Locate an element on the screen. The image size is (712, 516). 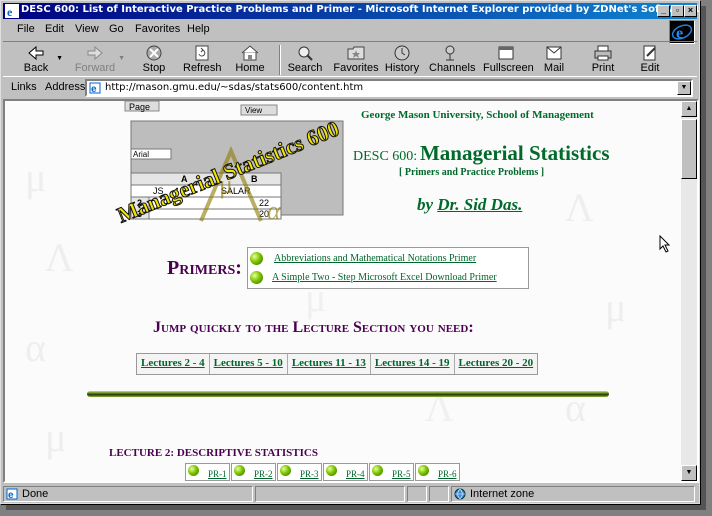
logo-col-b: B is located at coordinates (254, 179).